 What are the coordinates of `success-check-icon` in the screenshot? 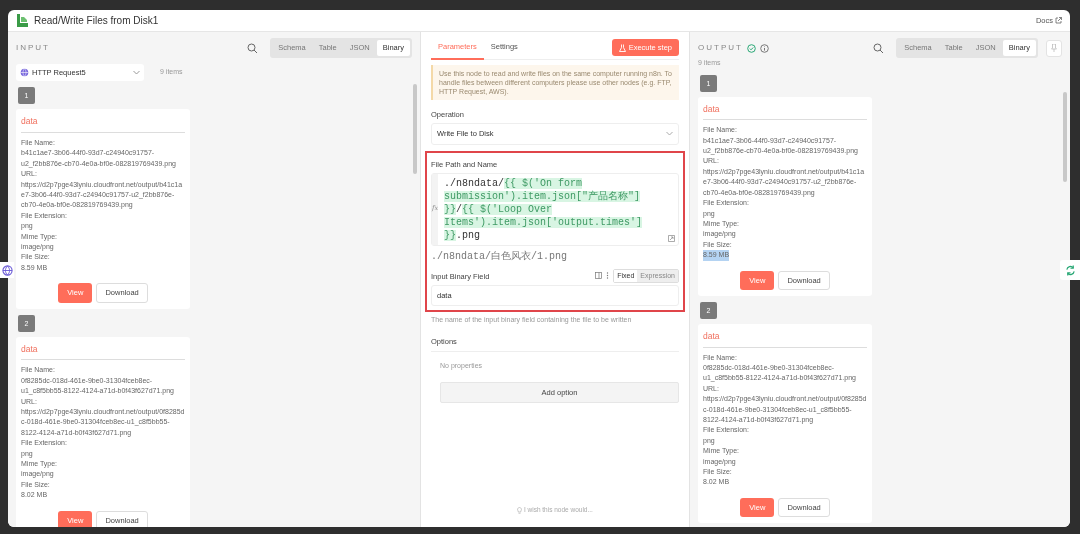 It's located at (751, 48).